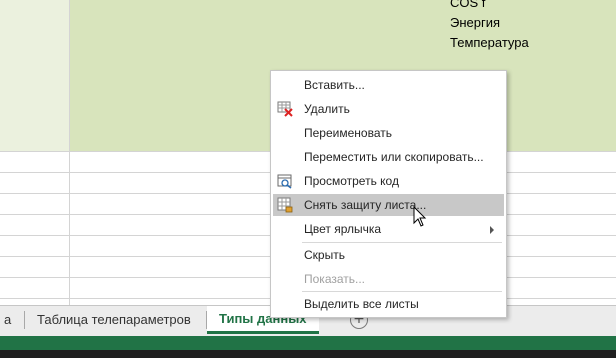 This screenshot has height=358, width=616. Describe the element at coordinates (388, 255) in the screenshot. I see `menu-item-hide: Скрыть` at that location.